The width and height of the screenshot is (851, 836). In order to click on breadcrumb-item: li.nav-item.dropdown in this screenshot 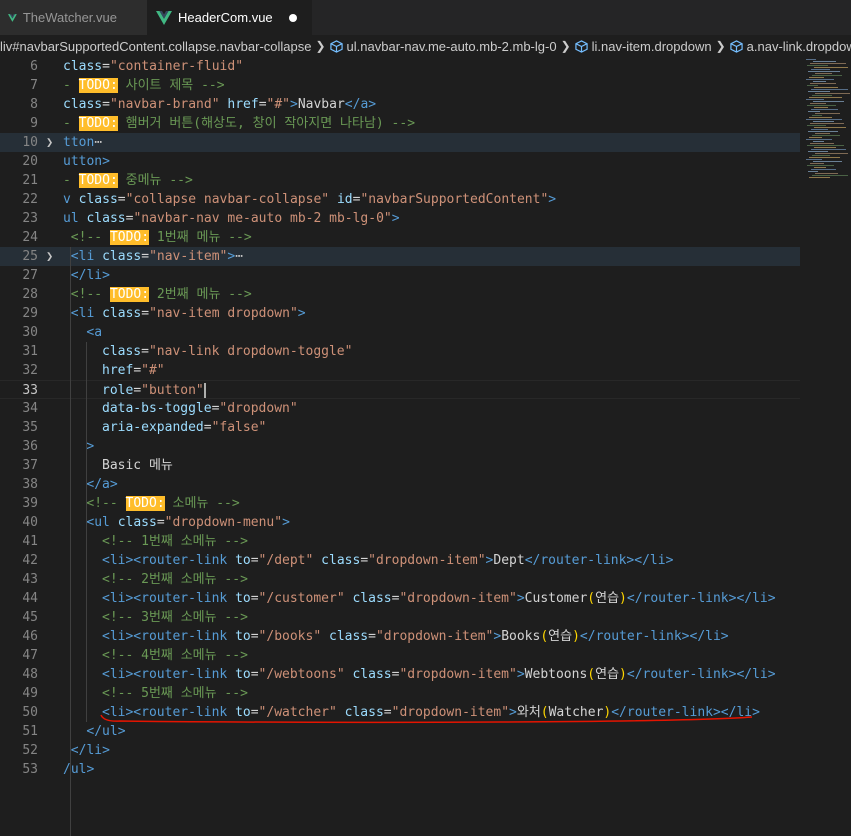, I will do `click(643, 46)`.